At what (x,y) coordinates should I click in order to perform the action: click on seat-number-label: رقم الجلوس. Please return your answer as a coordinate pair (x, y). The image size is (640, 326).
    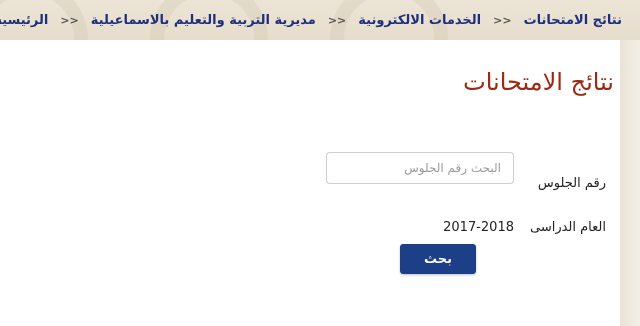
    Looking at the image, I should click on (571, 183).